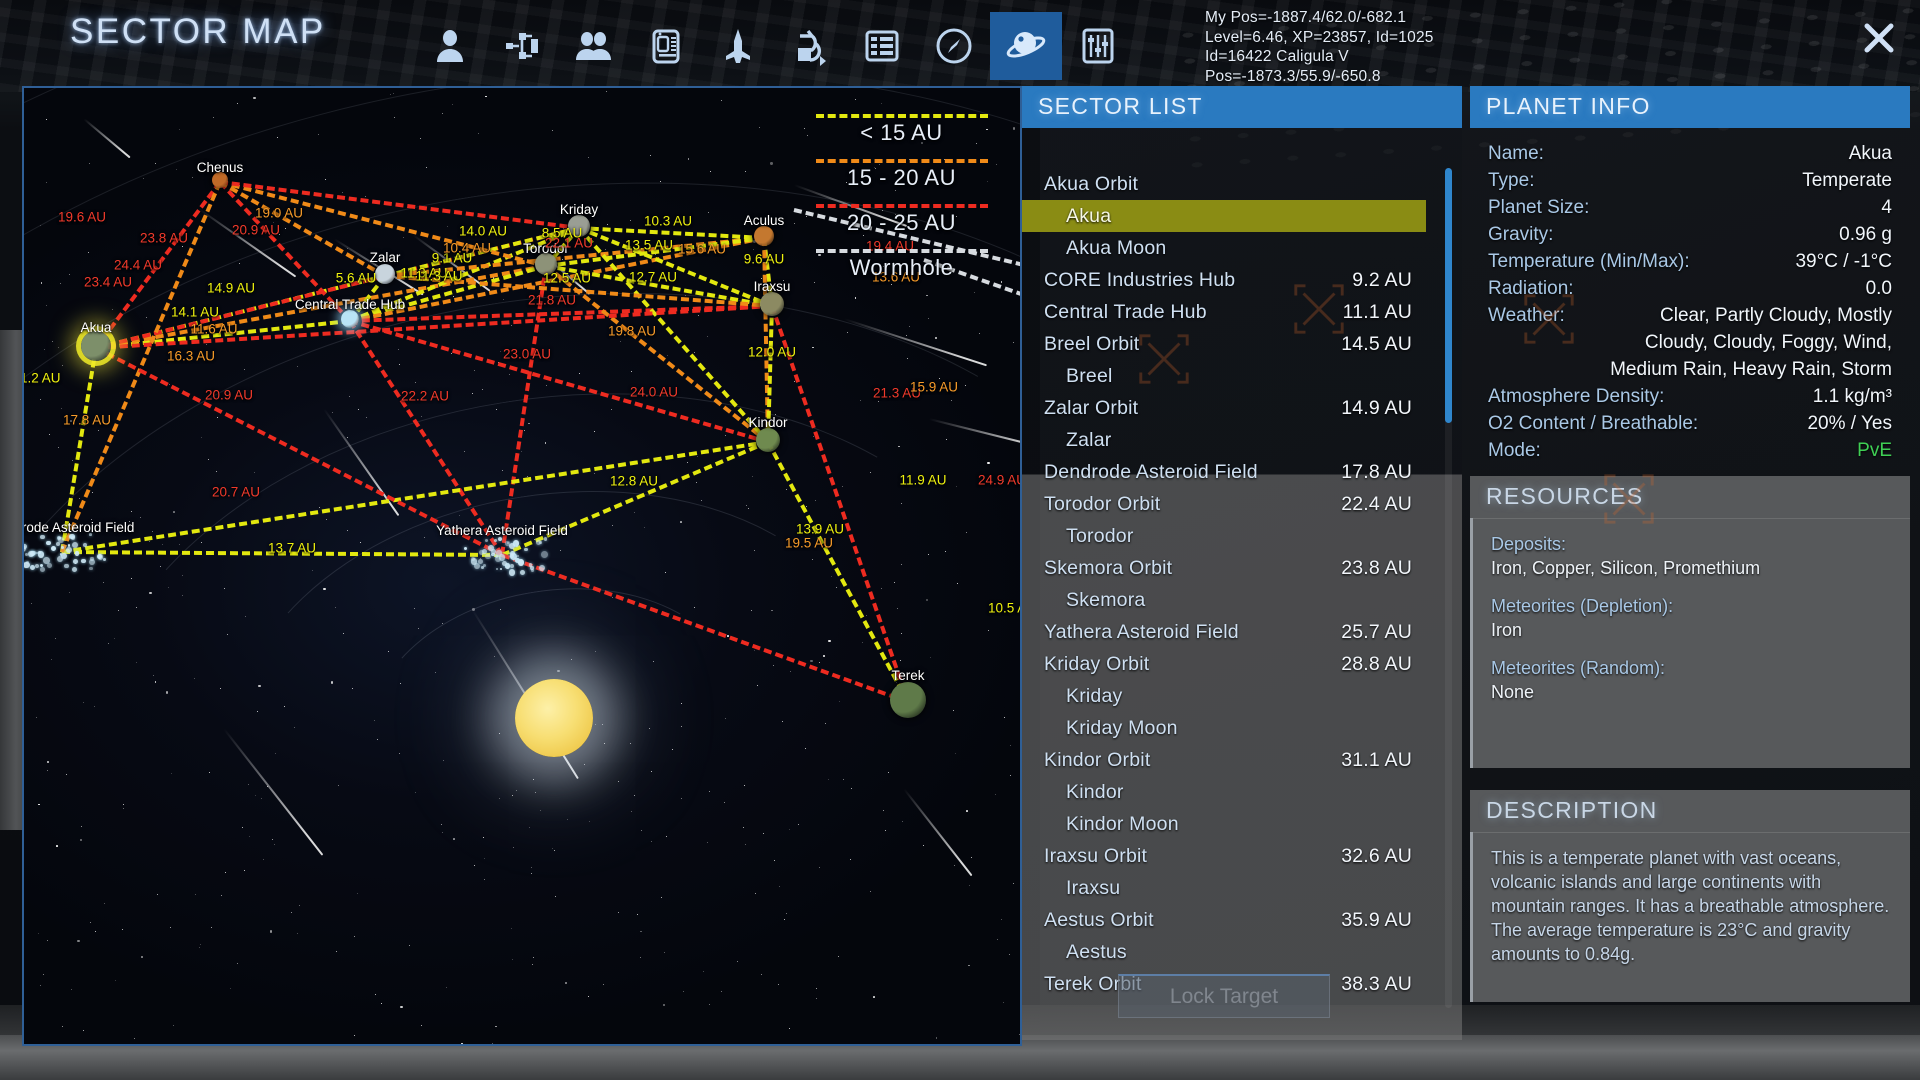  Describe the element at coordinates (1224, 216) in the screenshot. I see `sector-list-item: Akua` at that location.